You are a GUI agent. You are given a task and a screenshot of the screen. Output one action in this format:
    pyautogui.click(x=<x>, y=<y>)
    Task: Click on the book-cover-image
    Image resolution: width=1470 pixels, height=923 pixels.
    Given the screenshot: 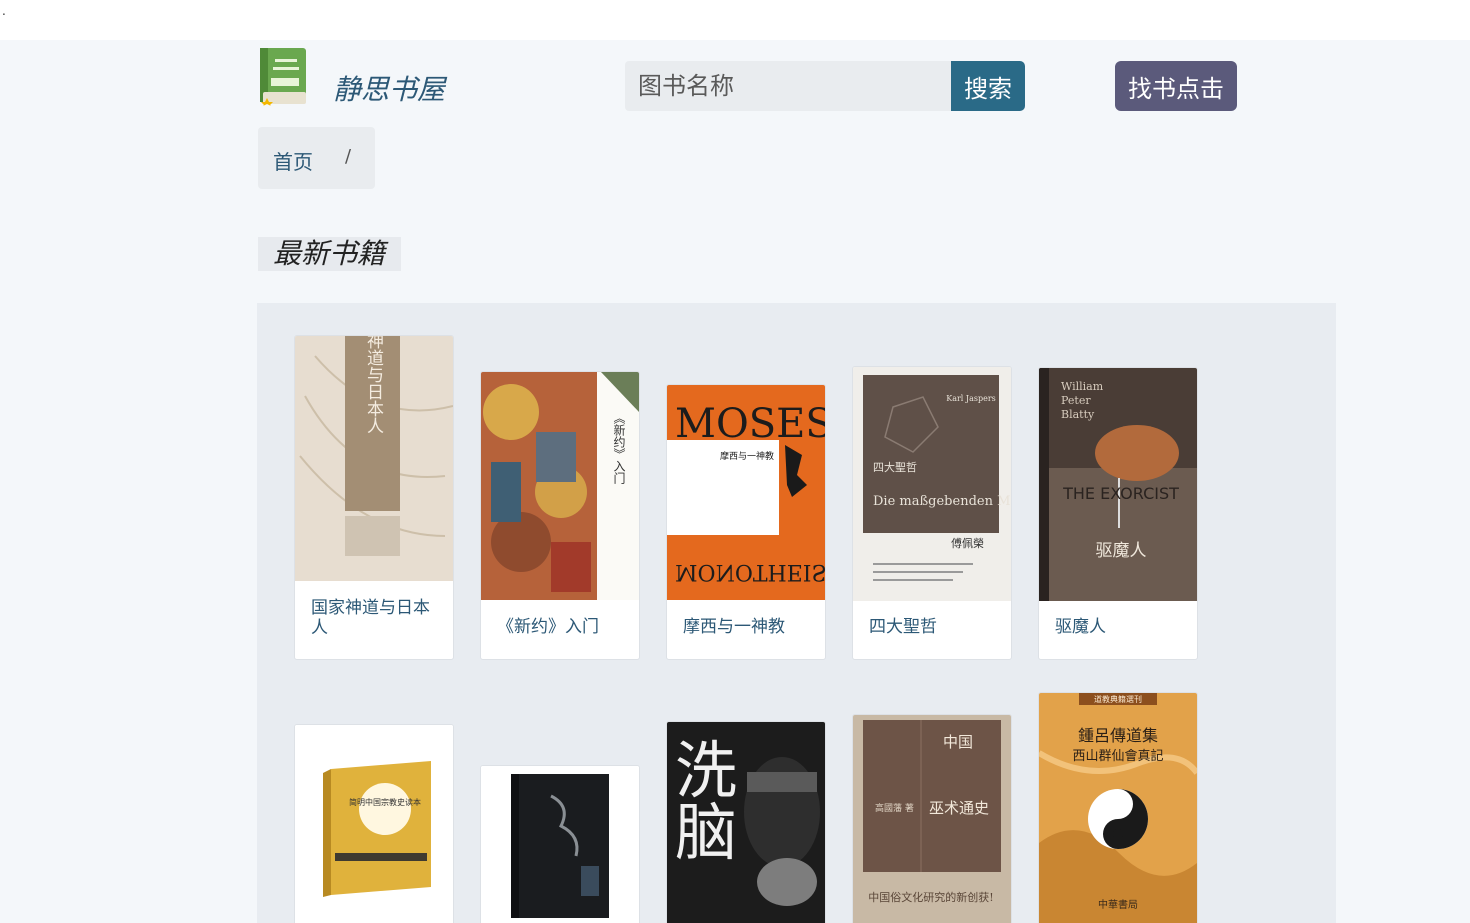 What is the action you would take?
    pyautogui.click(x=560, y=844)
    